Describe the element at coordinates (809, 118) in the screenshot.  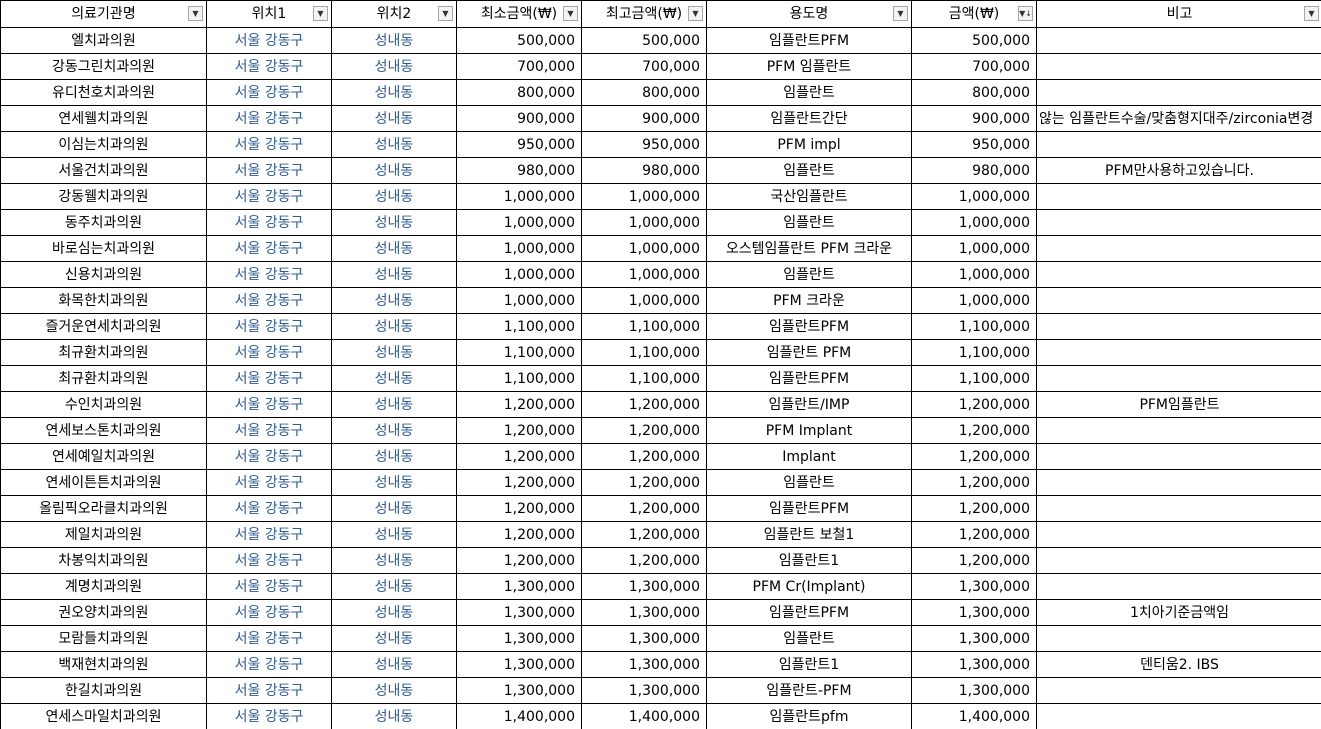
I see `cell-purpose: 임플란트간단` at that location.